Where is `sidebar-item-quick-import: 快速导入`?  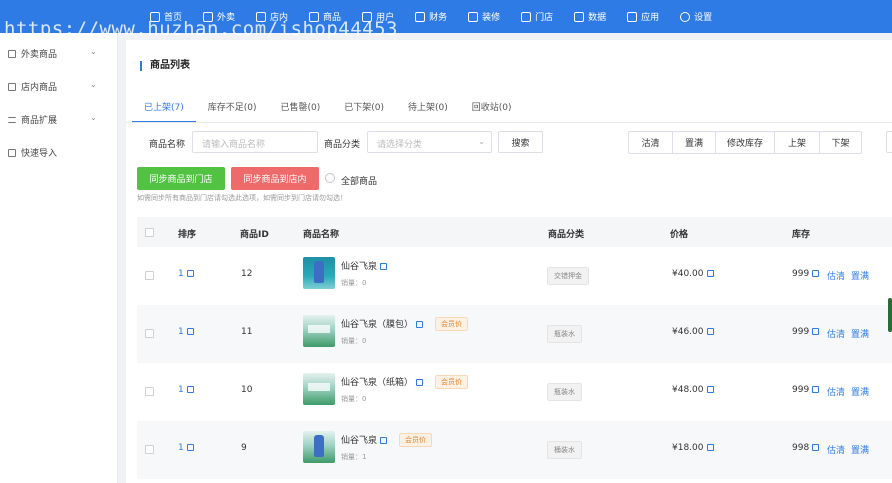 sidebar-item-quick-import: 快速导入 is located at coordinates (32, 152).